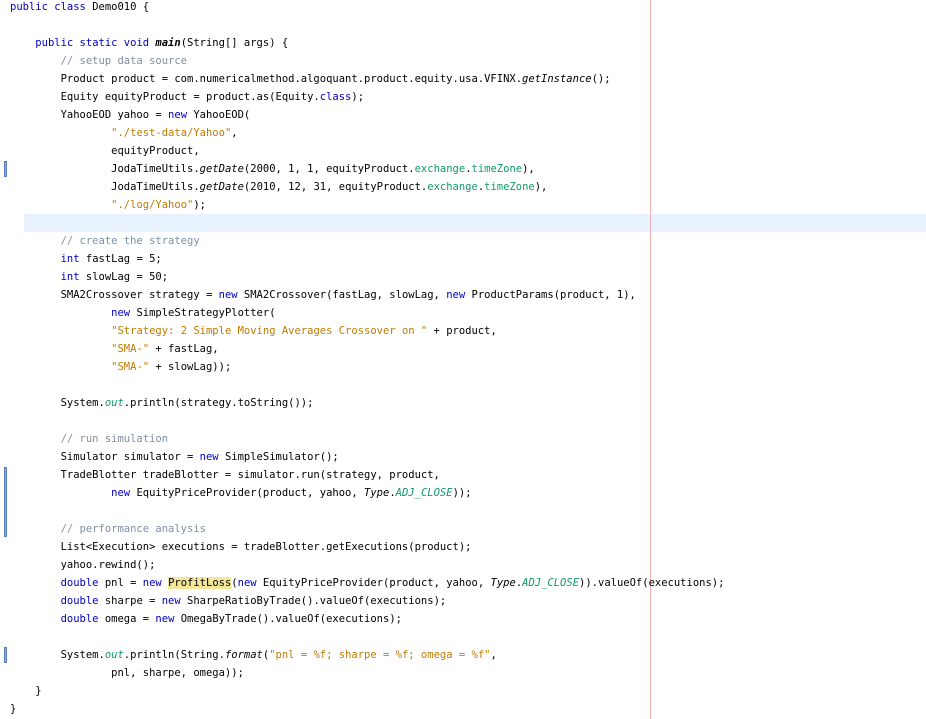 This screenshot has width=926, height=719. Describe the element at coordinates (105, 151) in the screenshot. I see `code-line: equityProduct,` at that location.